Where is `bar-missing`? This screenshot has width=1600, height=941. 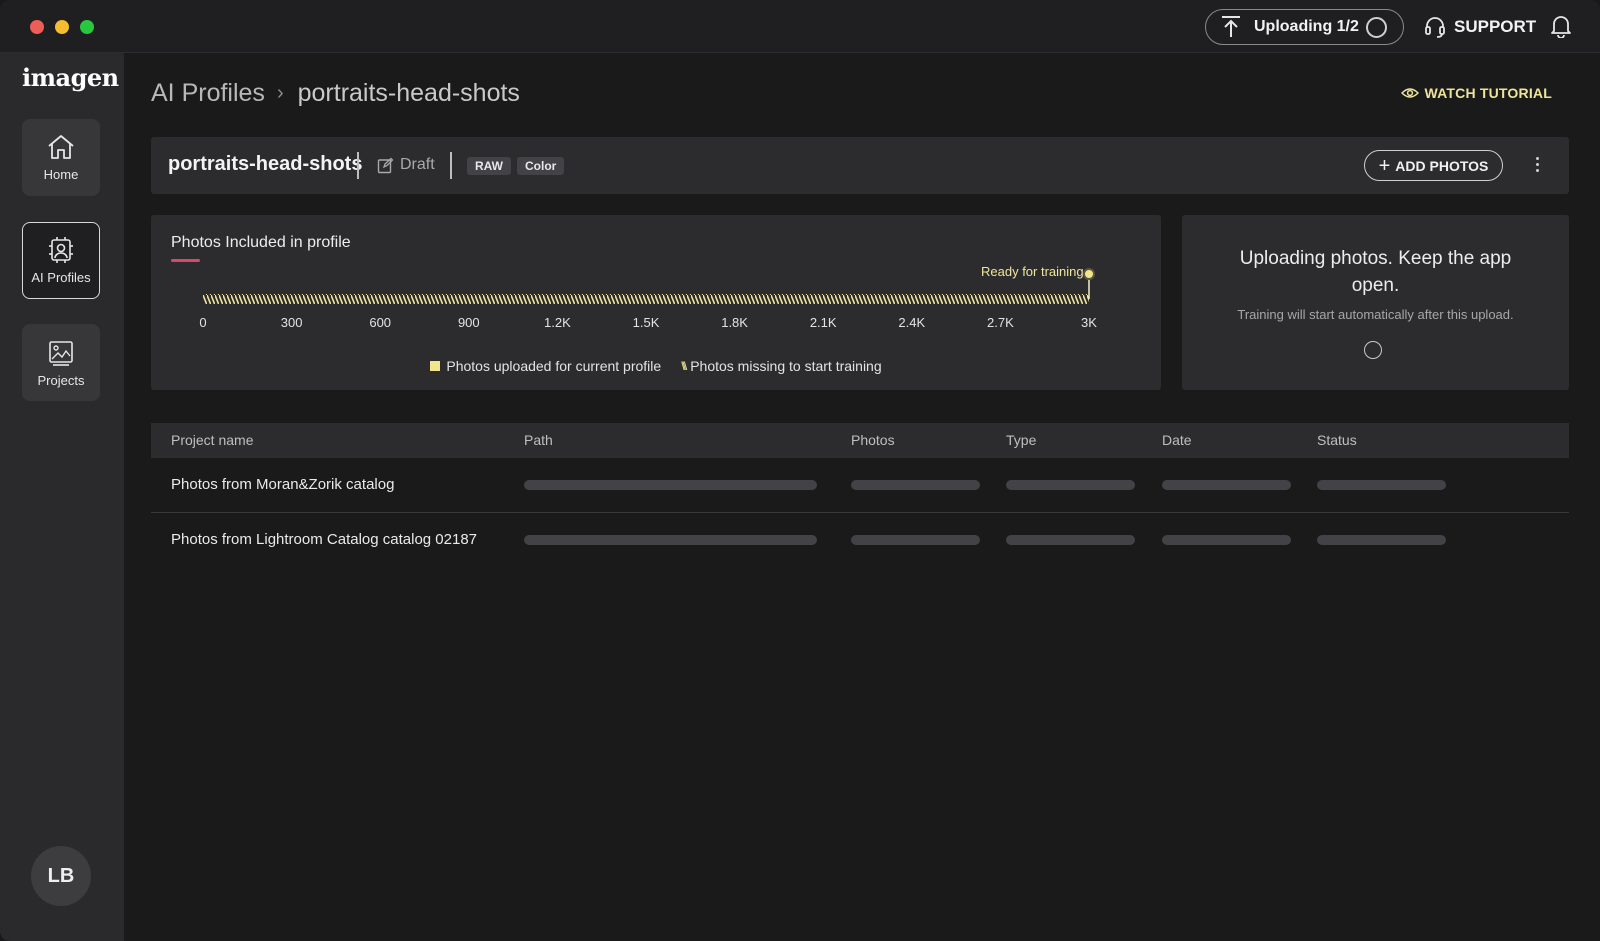 bar-missing is located at coordinates (646, 299).